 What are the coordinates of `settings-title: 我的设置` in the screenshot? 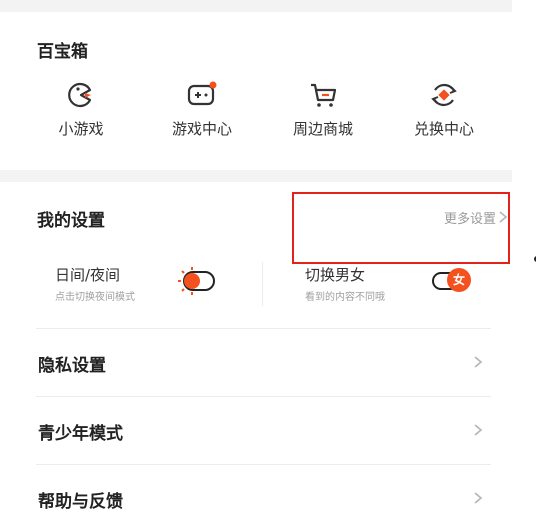 It's located at (71, 221).